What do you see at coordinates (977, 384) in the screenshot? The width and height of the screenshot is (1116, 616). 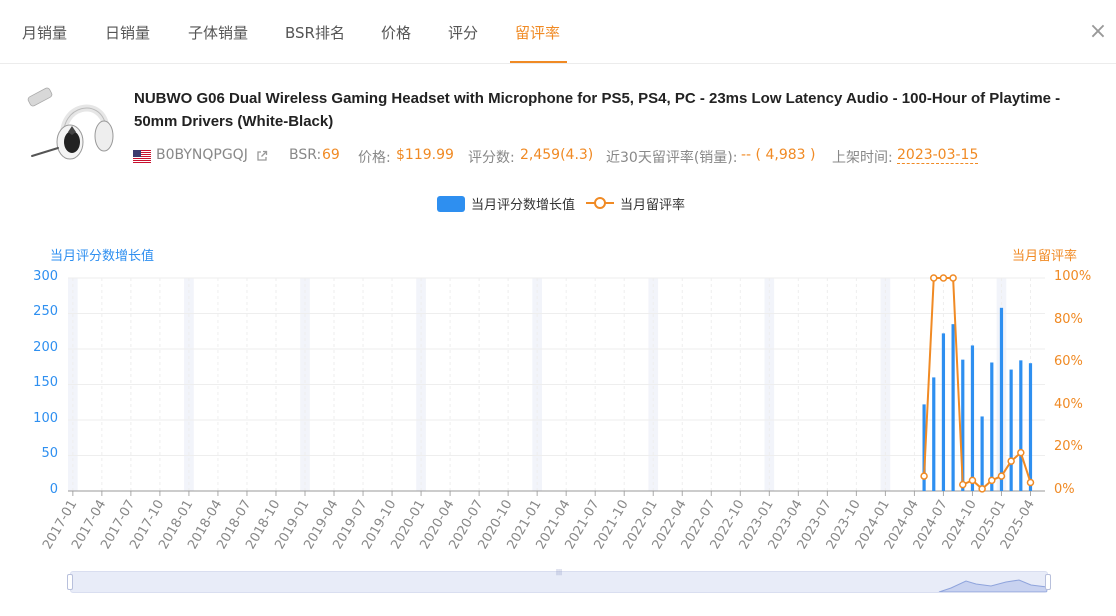 I see `rate-line` at bounding box center [977, 384].